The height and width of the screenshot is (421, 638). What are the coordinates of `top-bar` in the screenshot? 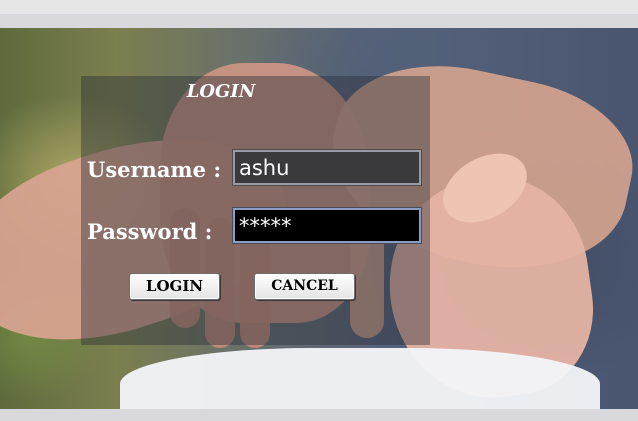 It's located at (319, 7).